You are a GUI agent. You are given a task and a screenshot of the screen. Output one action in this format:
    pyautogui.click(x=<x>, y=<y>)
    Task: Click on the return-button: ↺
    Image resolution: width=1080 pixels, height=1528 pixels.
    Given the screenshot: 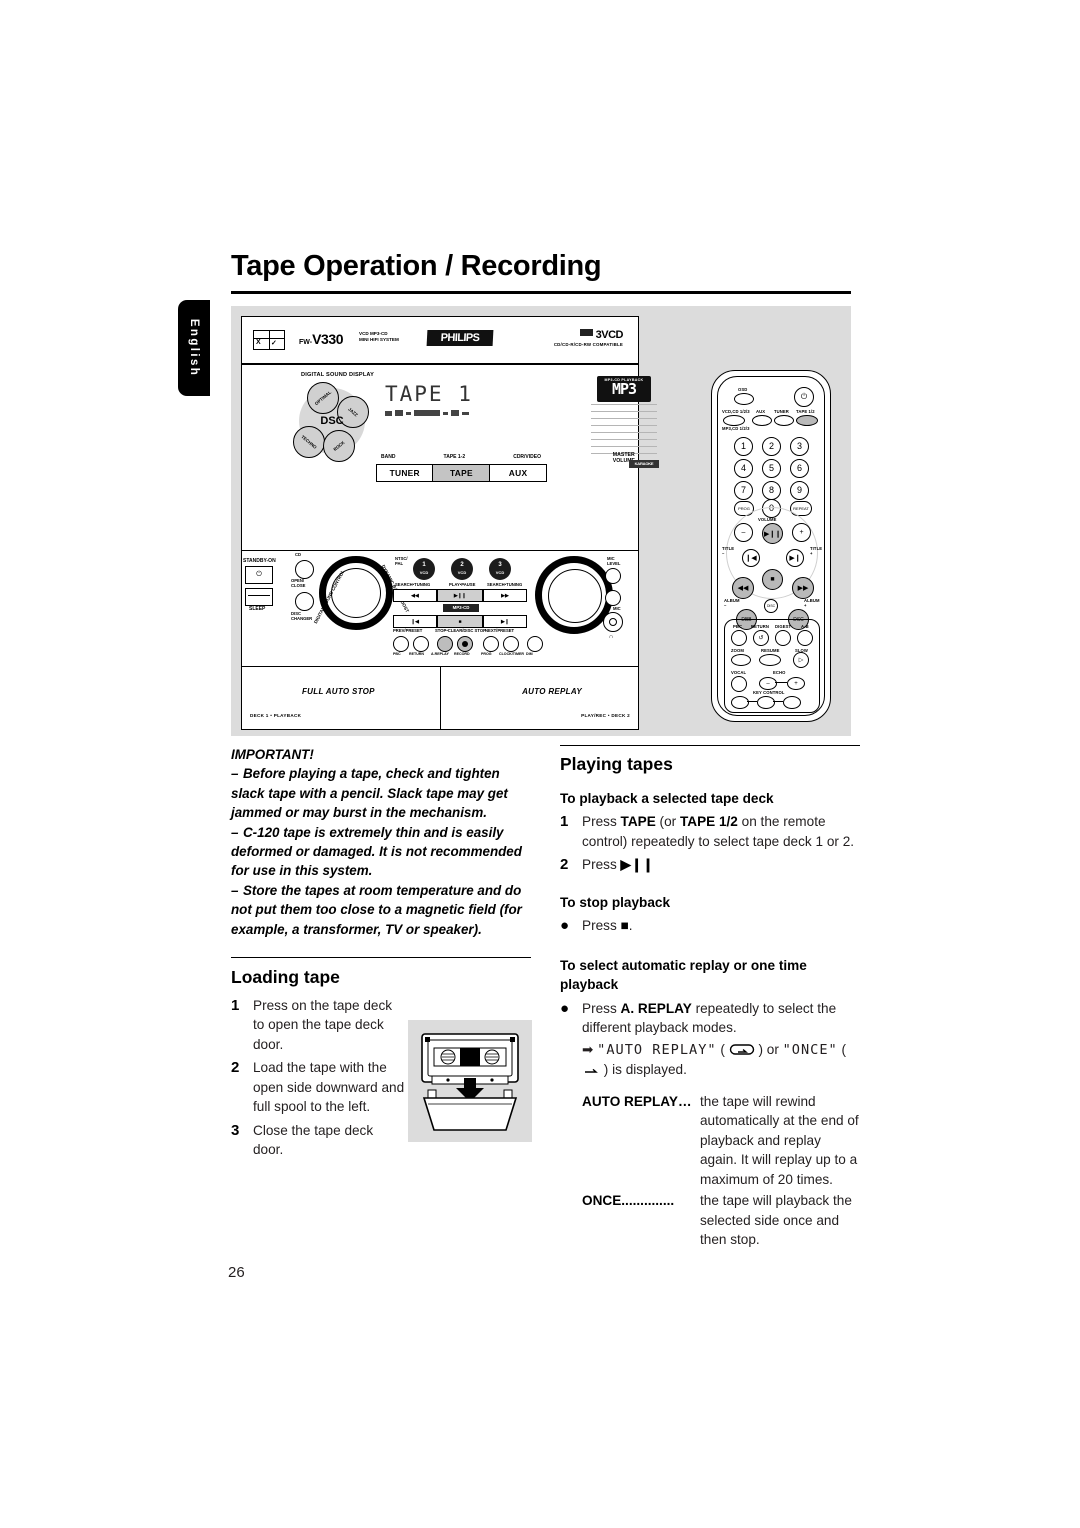 What is the action you would take?
    pyautogui.click(x=761, y=638)
    